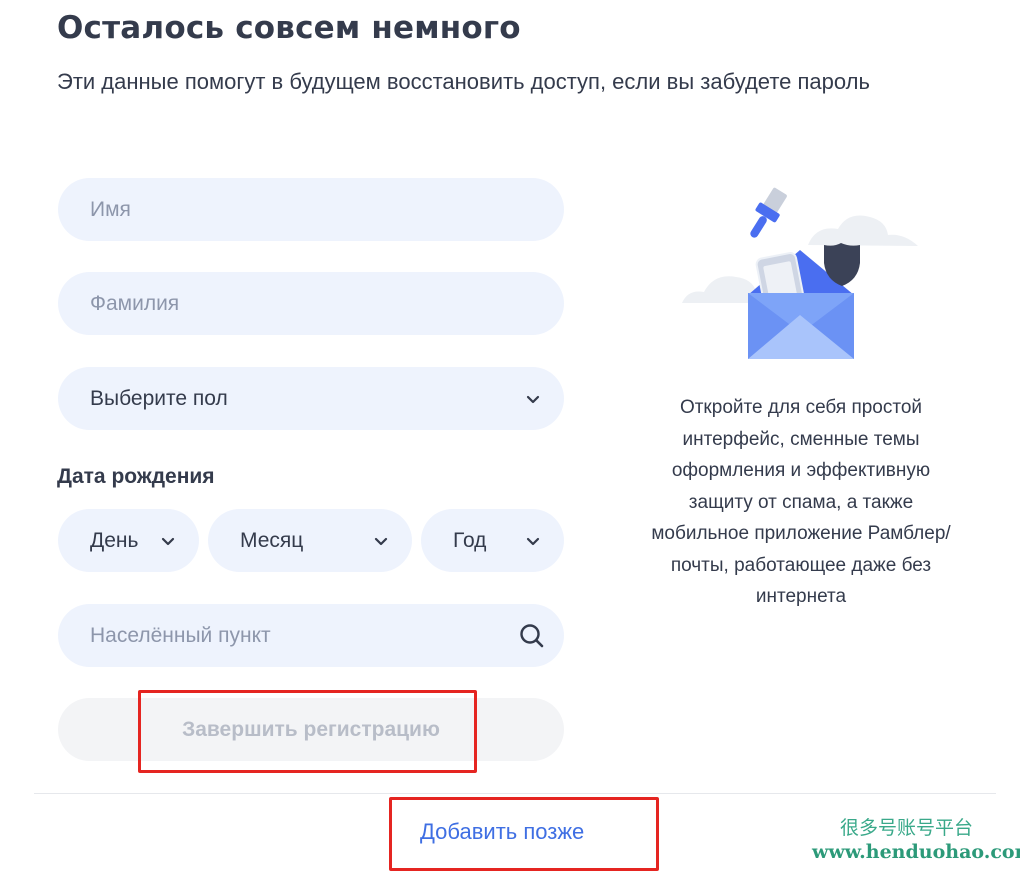  Describe the element at coordinates (470, 540) in the screenshot. I see `birth-year-value: Год` at that location.